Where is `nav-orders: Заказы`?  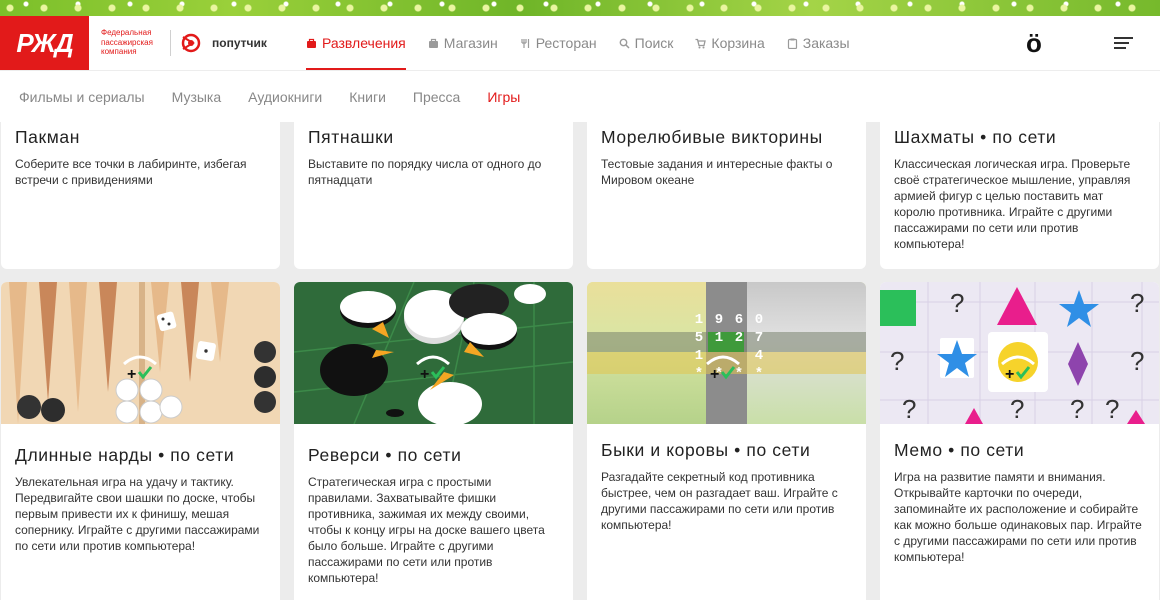
nav-orders: Заказы is located at coordinates (818, 43).